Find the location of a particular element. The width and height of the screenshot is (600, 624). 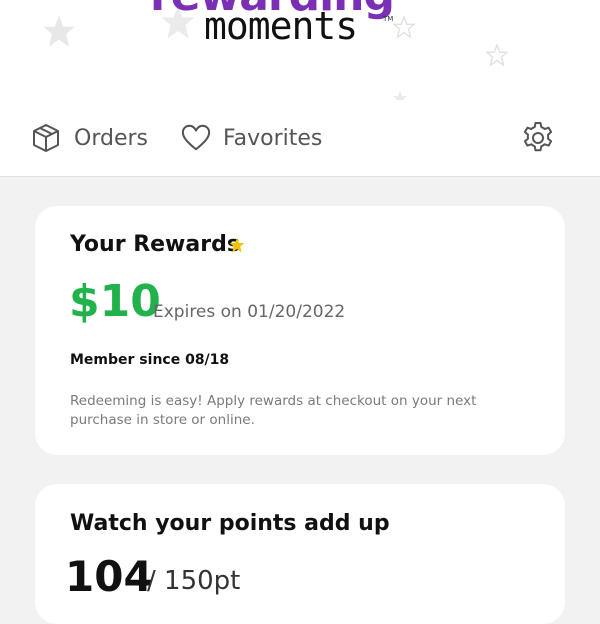

logo-moments-word: moments is located at coordinates (281, 26).